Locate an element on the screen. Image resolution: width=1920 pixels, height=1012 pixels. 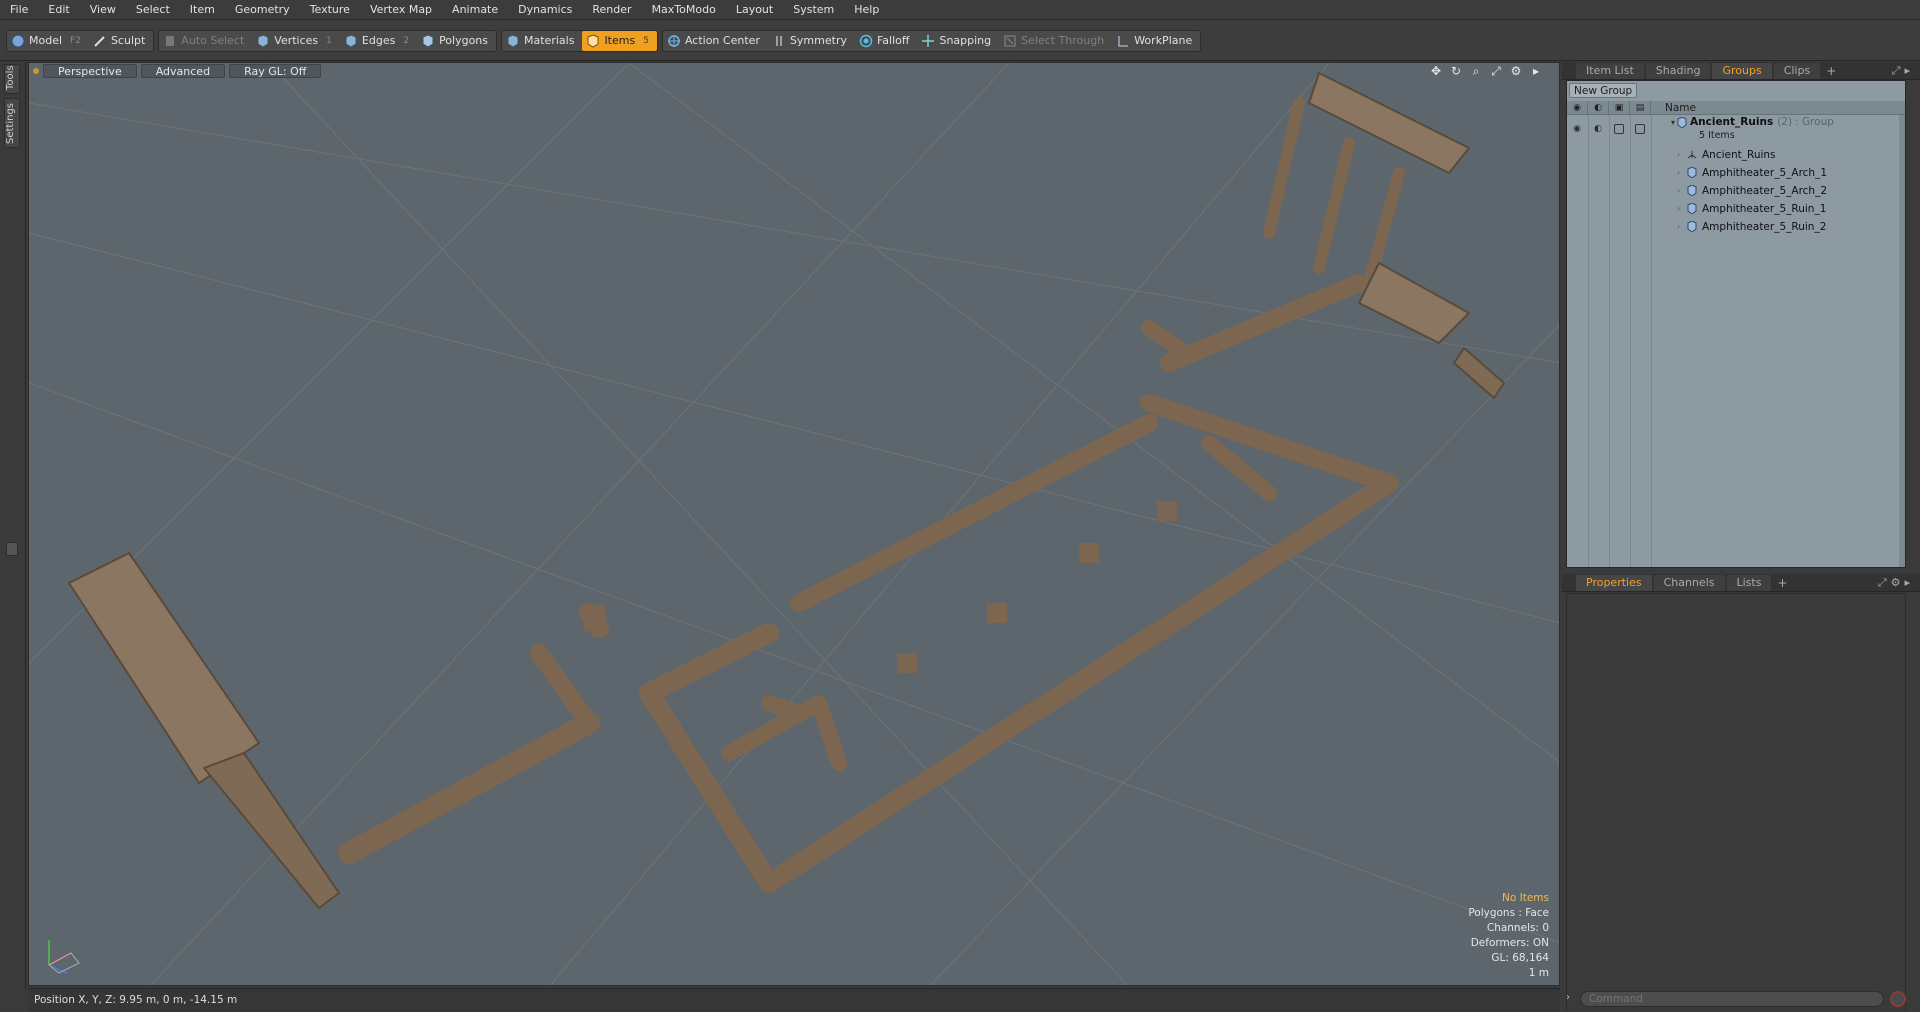
chevron-right-icon: ▸ is located at coordinates (1536, 71).